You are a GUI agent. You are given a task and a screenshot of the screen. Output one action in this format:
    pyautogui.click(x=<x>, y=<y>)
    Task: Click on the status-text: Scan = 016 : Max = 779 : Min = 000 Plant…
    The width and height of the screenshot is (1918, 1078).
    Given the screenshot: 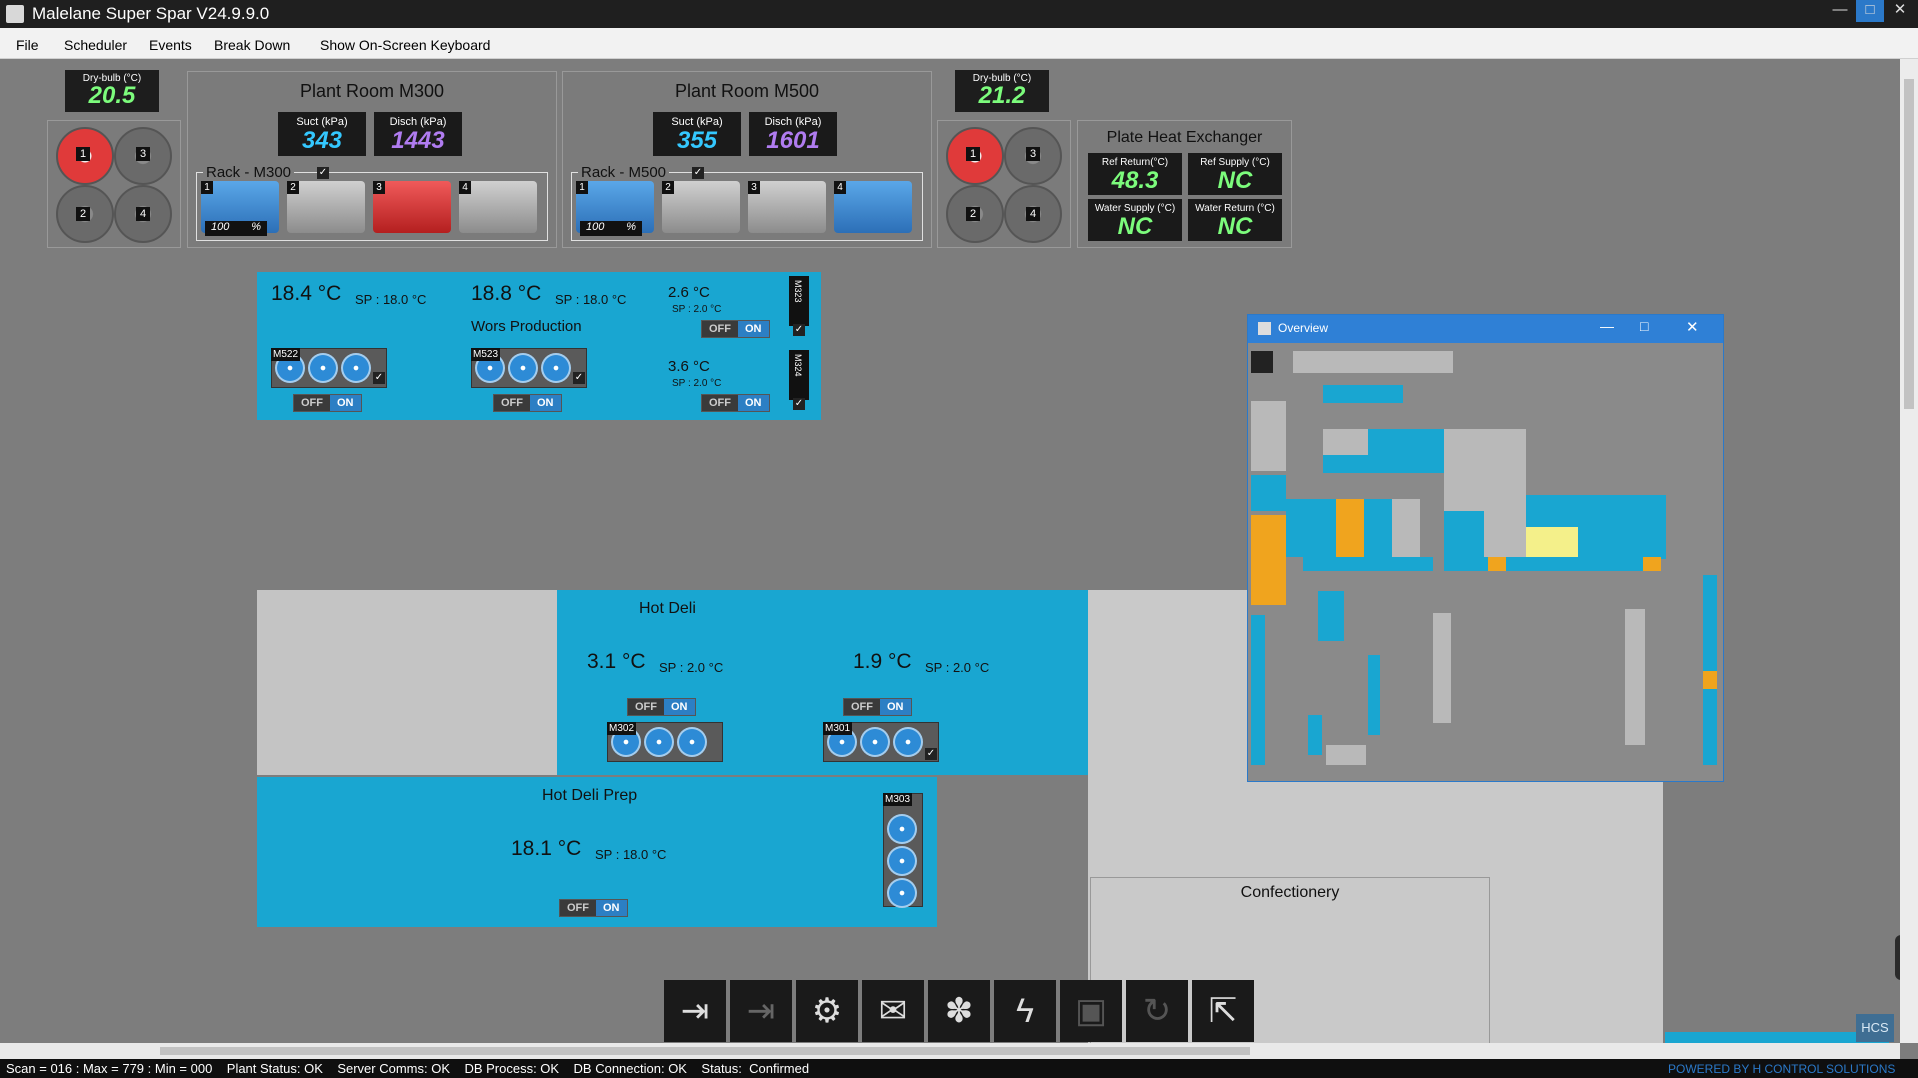 What is the action you would take?
    pyautogui.click(x=408, y=1068)
    